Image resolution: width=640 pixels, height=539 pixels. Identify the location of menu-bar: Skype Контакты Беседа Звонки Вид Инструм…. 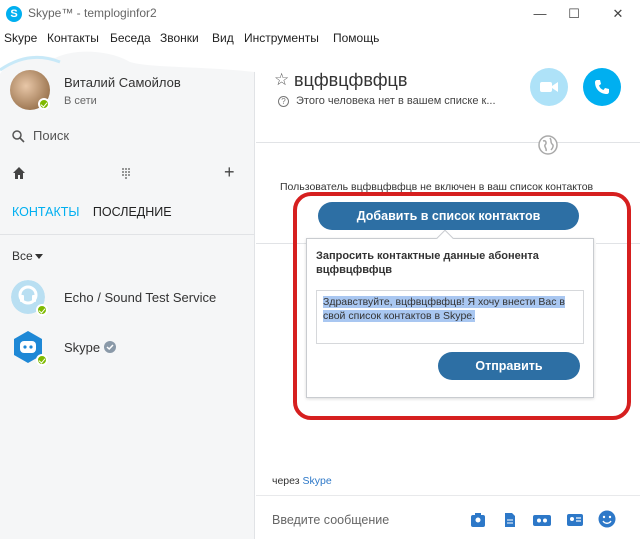
(320, 38).